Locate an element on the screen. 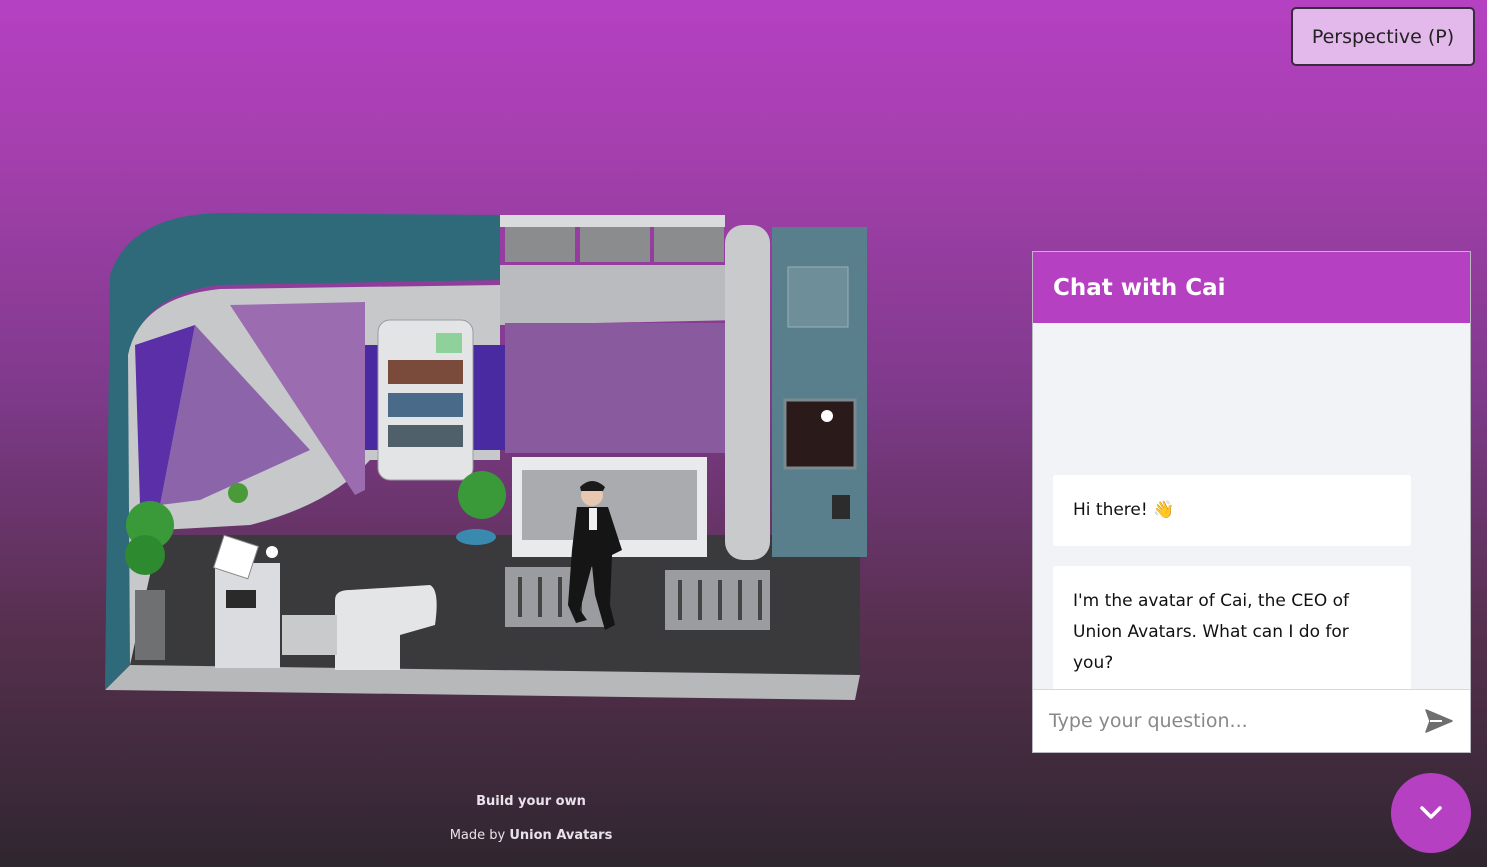 The width and height of the screenshot is (1487, 867). chat-title: Chat with Cai is located at coordinates (1251, 287).